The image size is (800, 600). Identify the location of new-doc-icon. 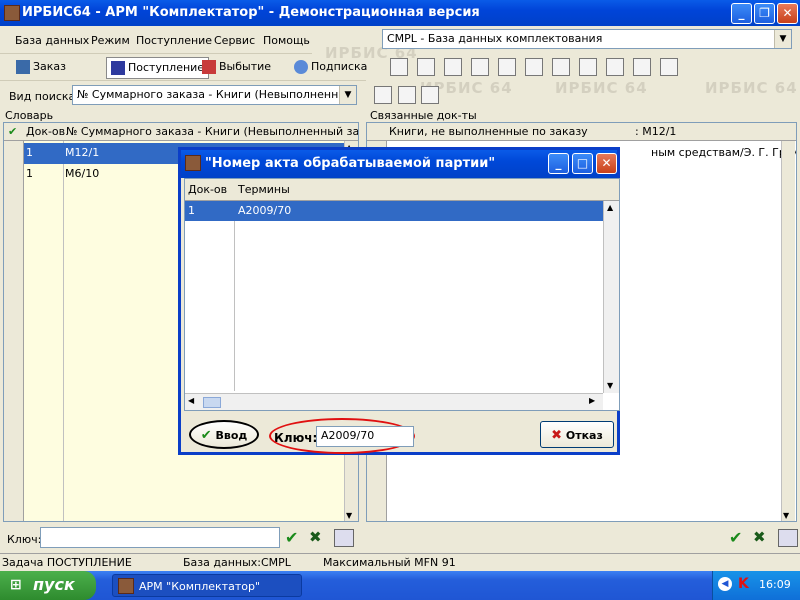
(383, 95).